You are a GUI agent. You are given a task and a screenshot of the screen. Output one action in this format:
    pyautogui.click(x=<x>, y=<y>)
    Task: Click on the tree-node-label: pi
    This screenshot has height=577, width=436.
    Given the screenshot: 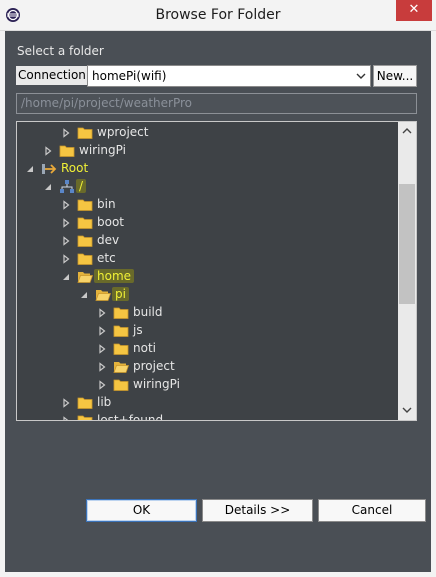 What is the action you would take?
    pyautogui.click(x=120, y=294)
    